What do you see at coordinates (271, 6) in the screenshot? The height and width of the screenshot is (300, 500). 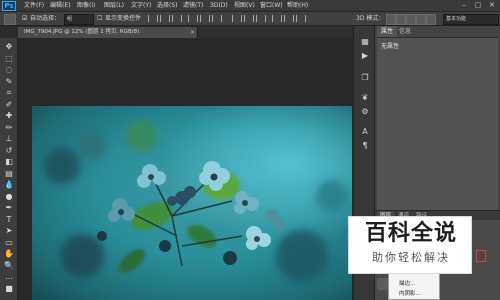 I see `menu-window: 窗口(W)` at bounding box center [271, 6].